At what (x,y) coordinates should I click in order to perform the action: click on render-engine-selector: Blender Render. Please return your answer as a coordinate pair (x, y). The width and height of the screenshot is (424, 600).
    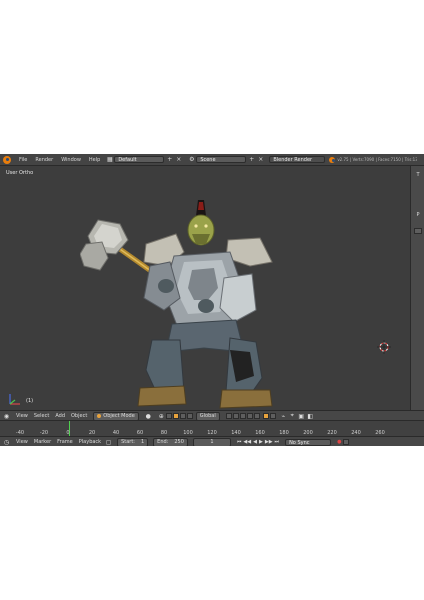
    Looking at the image, I should click on (297, 159).